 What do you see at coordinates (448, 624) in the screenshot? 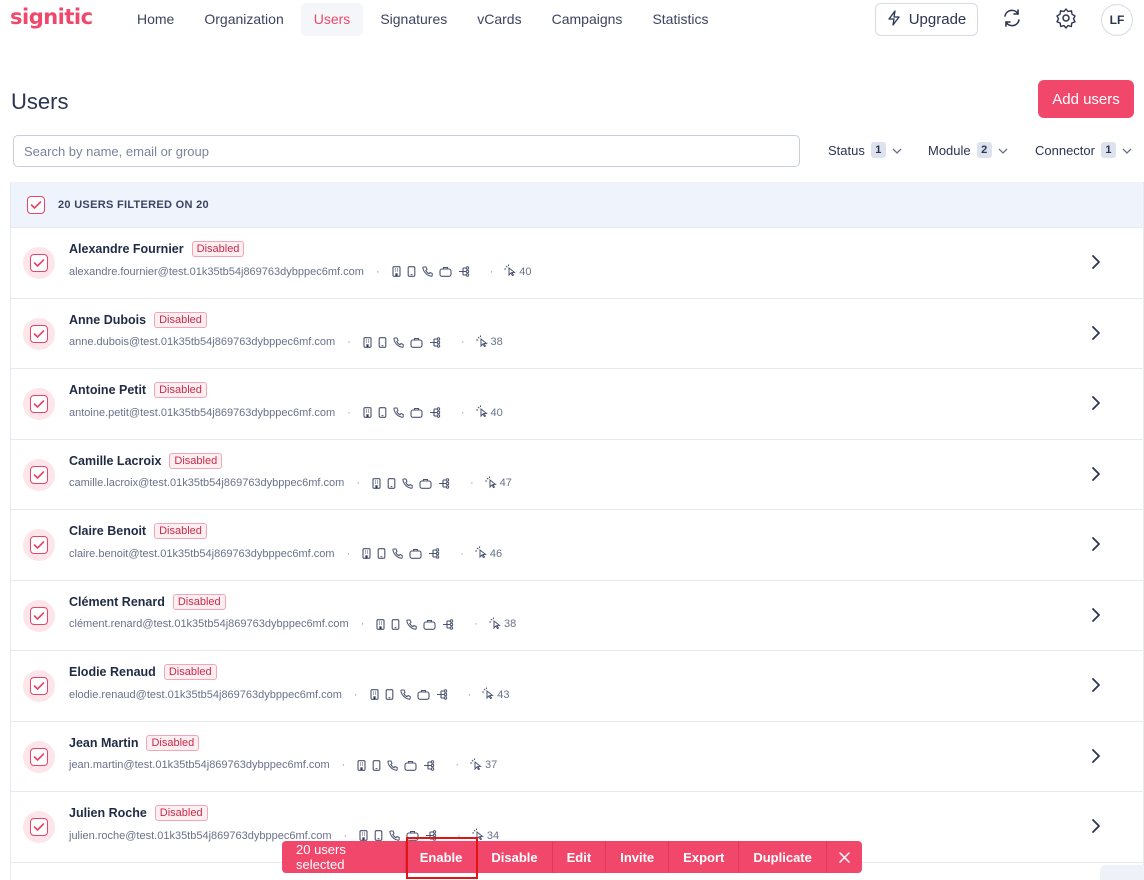
I see `org-tree-icon` at bounding box center [448, 624].